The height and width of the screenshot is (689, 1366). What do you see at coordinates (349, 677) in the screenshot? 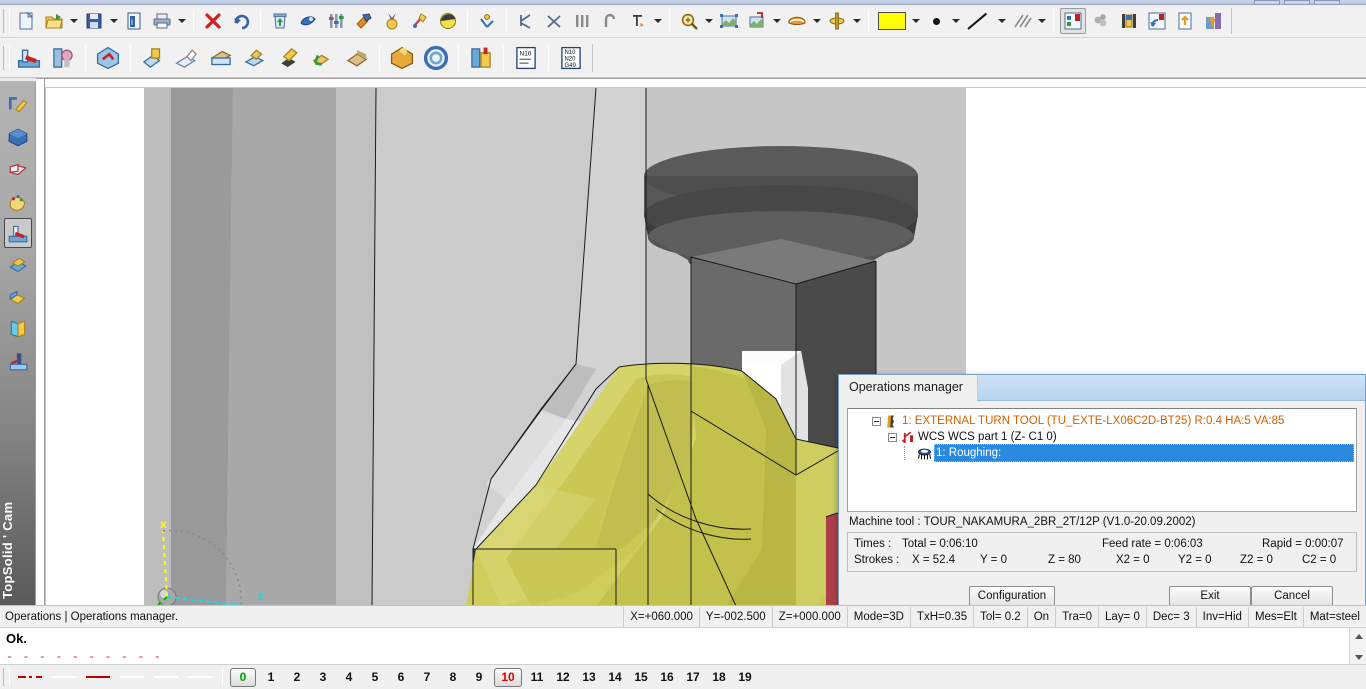
I see `layer-button-4: 4` at bounding box center [349, 677].